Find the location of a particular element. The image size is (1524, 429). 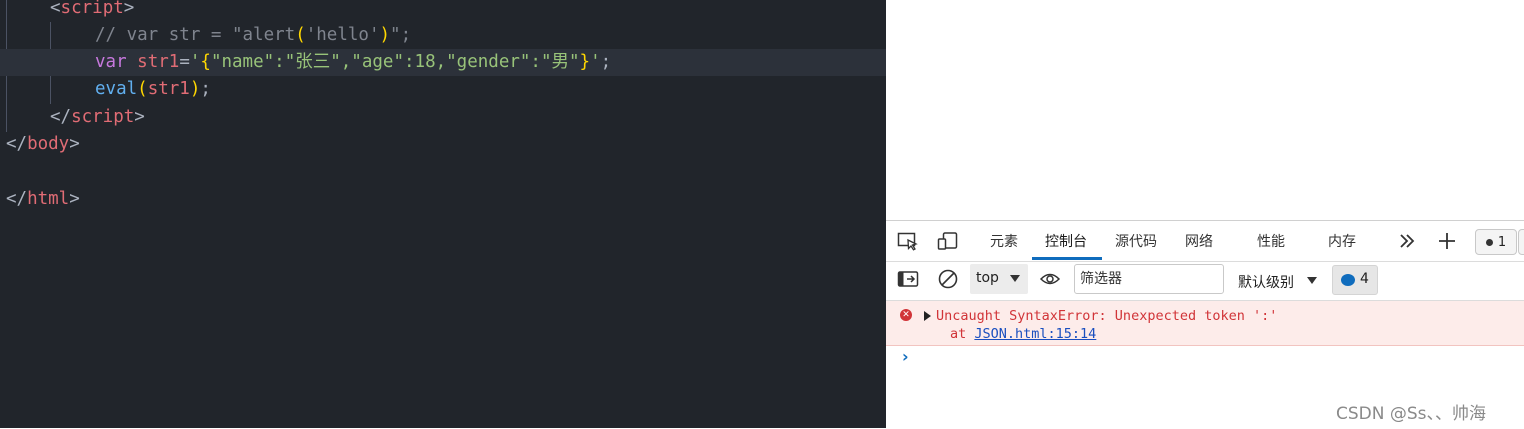

tab-memory: 内存 is located at coordinates (1342, 241).